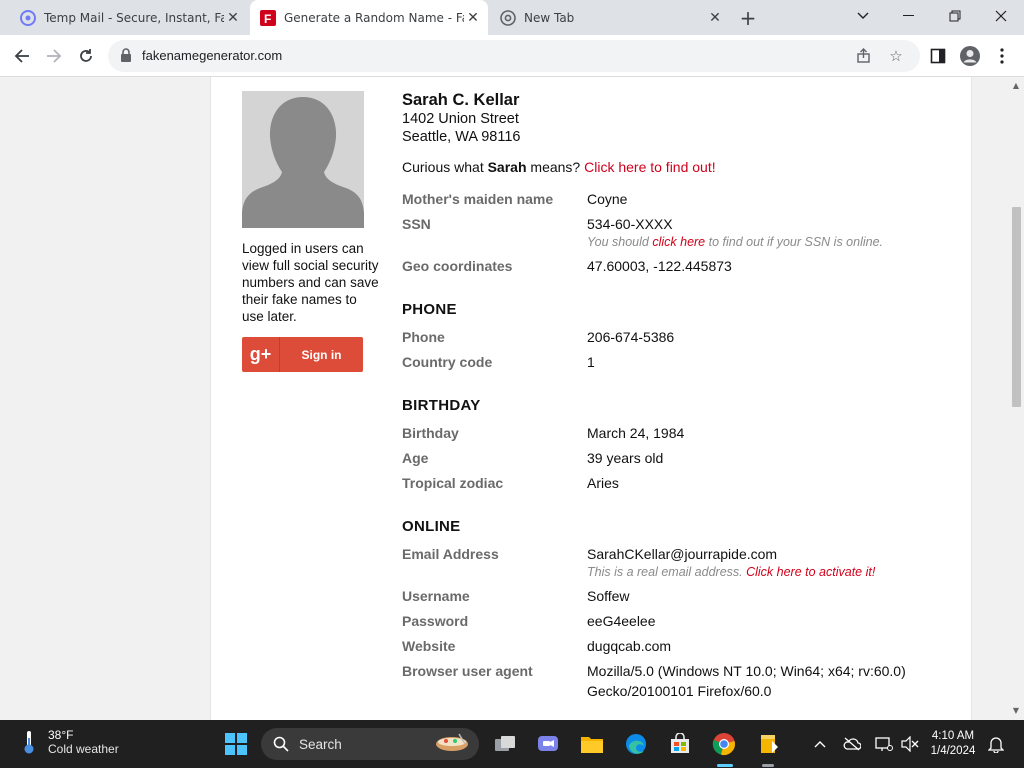 This screenshot has width=1024, height=768. I want to click on forward-button, so click(54, 56).